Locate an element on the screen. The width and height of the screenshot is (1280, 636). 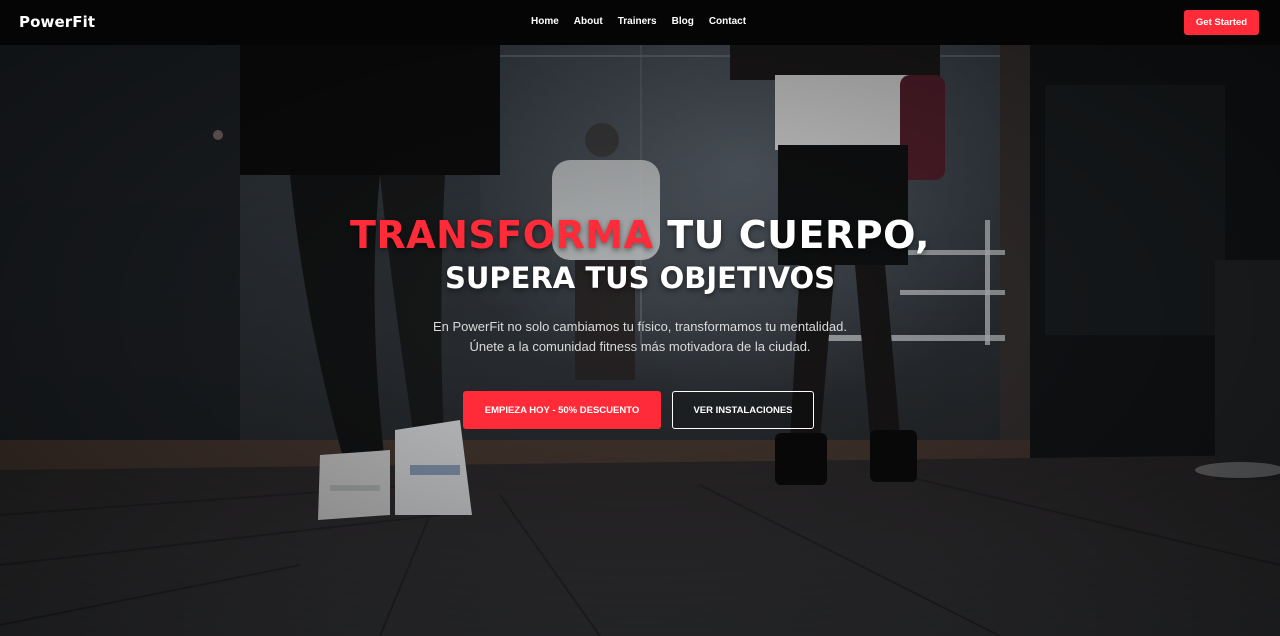
nav-link-blog: Blog is located at coordinates (683, 21).